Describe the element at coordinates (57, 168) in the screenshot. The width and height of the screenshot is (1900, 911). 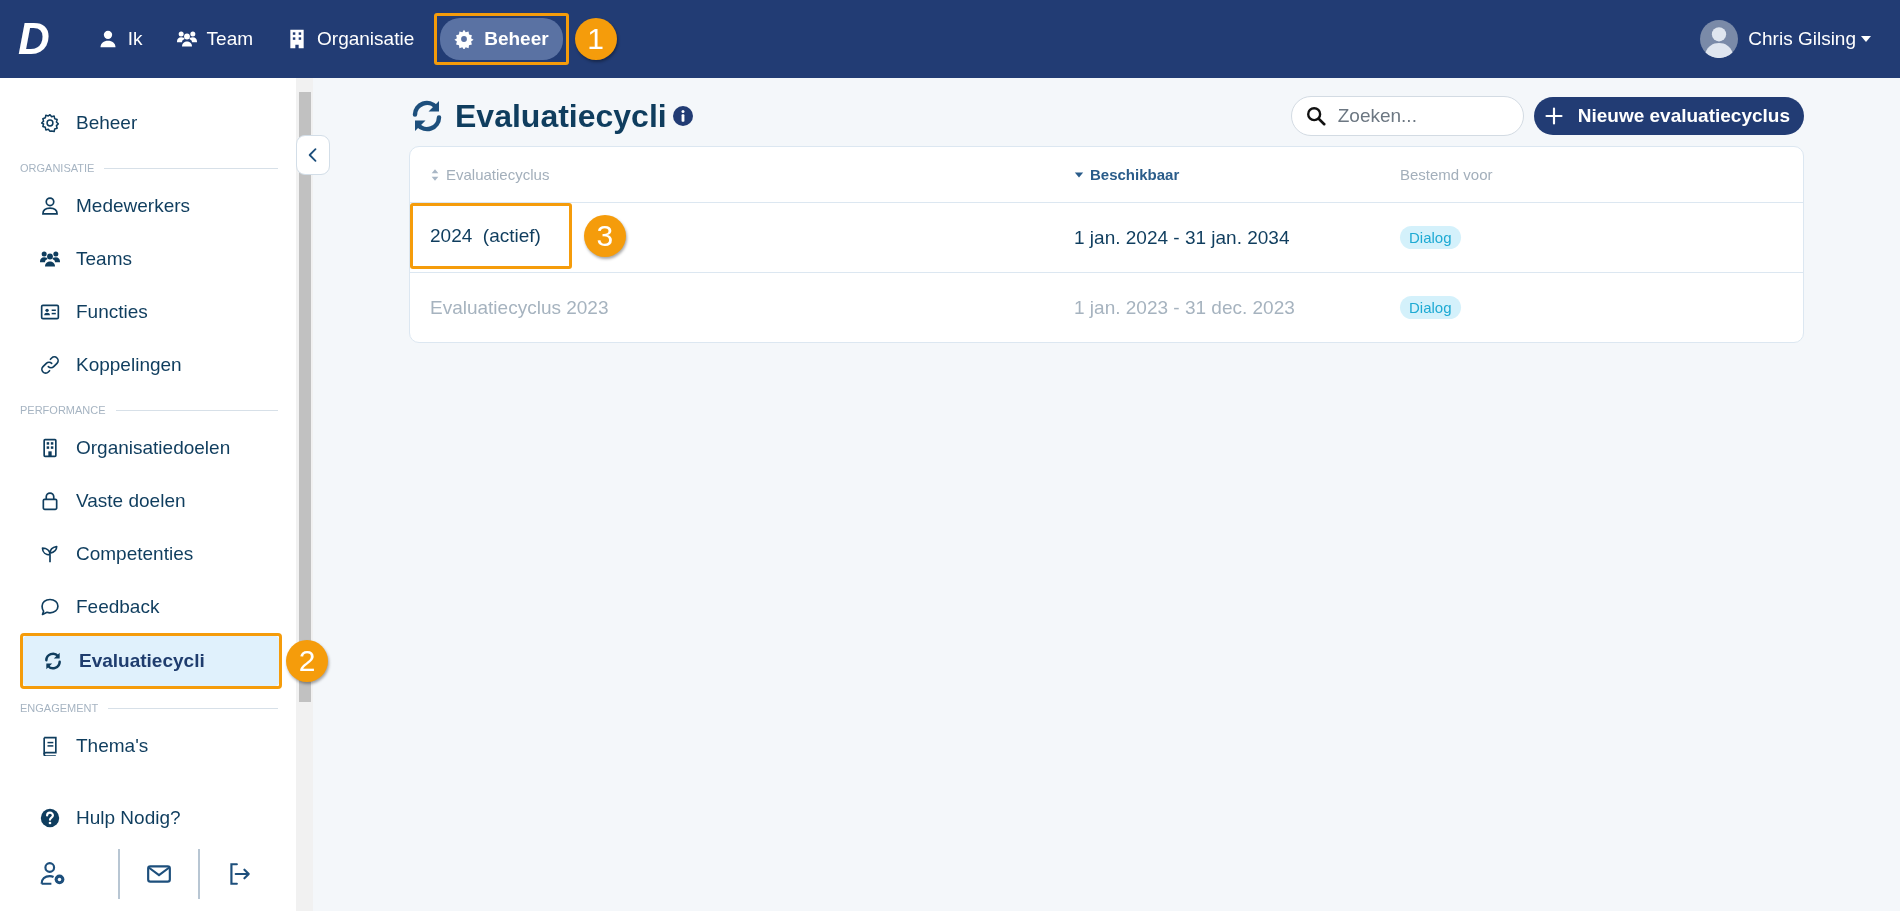
I see `section-heading: ORGANISATIE` at that location.